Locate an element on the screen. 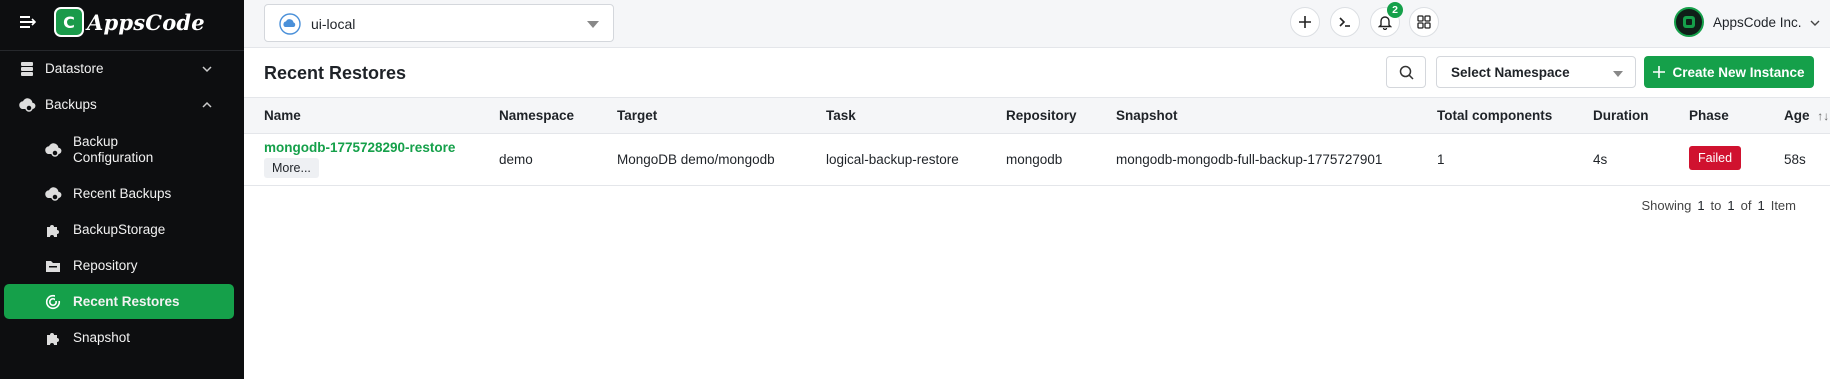 This screenshot has height=379, width=1830. terminal-button is located at coordinates (1345, 22).